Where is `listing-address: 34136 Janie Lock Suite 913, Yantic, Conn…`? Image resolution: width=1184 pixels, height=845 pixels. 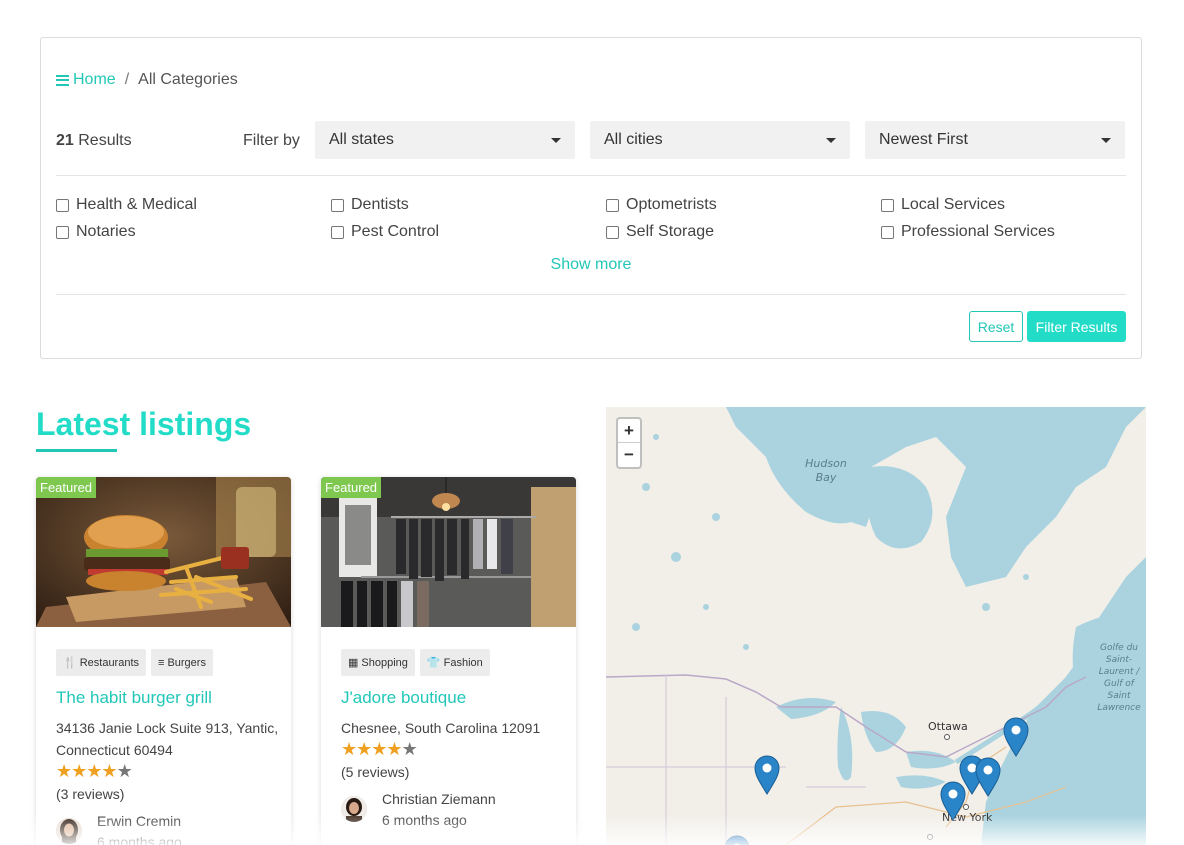
listing-address: 34136 Janie Lock Suite 913, Yantic, Conn… is located at coordinates (167, 739).